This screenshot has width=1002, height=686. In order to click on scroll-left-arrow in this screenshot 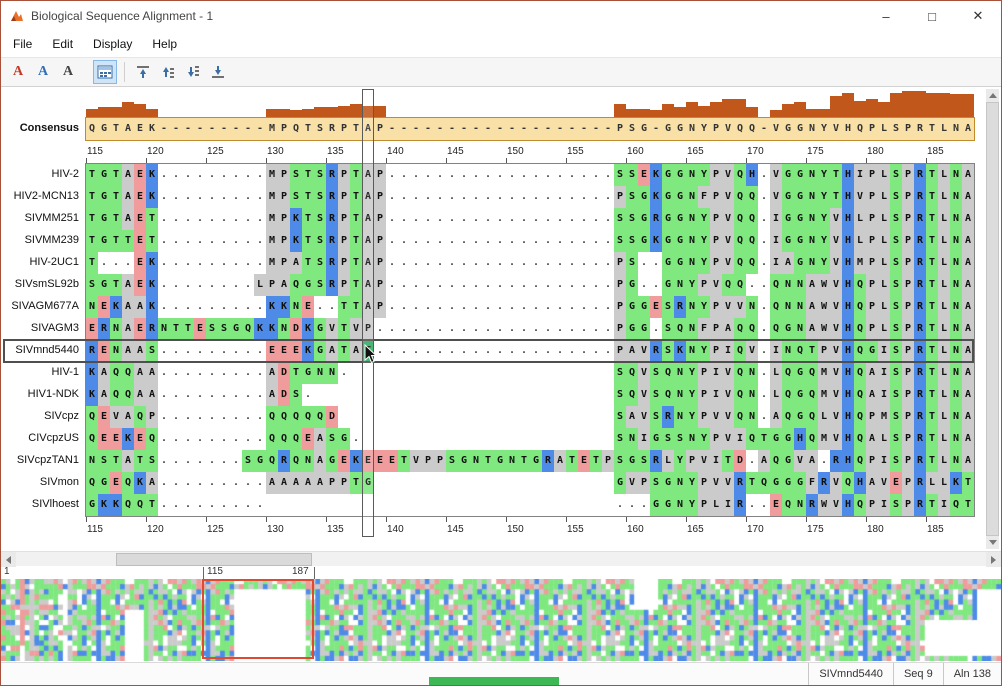, I will do `click(8, 559)`.